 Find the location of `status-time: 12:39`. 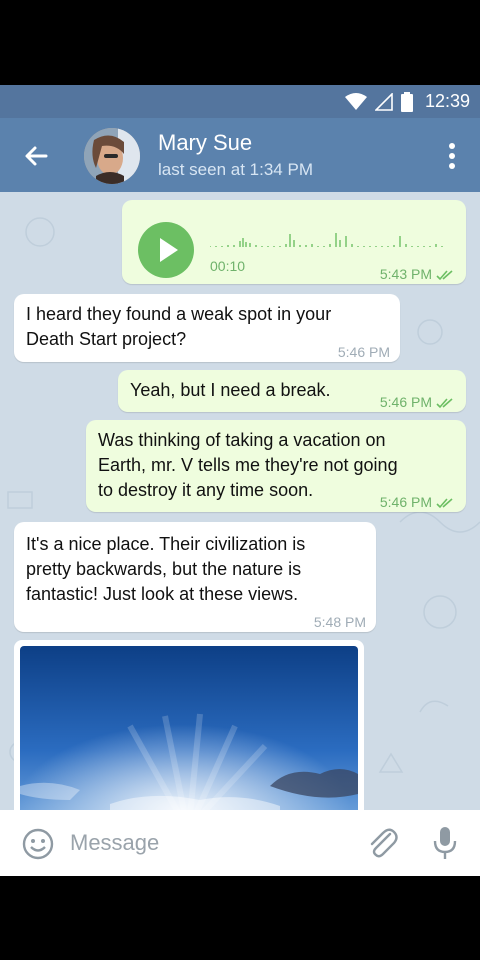

status-time: 12:39 is located at coordinates (447, 101).